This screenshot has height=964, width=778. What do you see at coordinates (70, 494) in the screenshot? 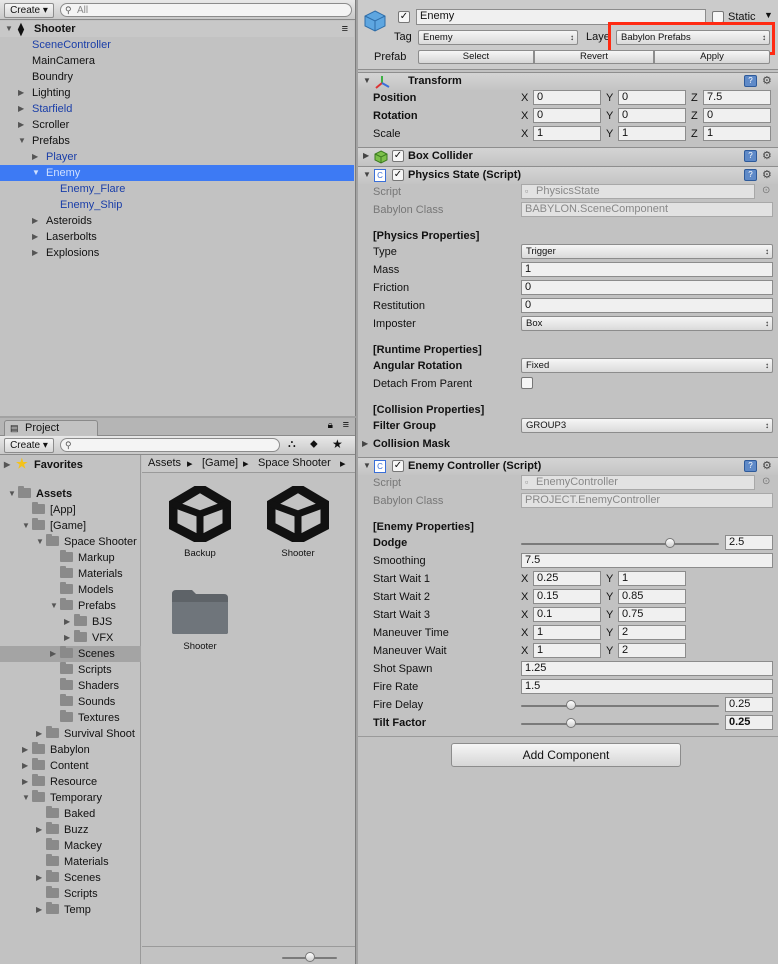
I see `folder-tree-item: ▼ Assets` at bounding box center [70, 494].